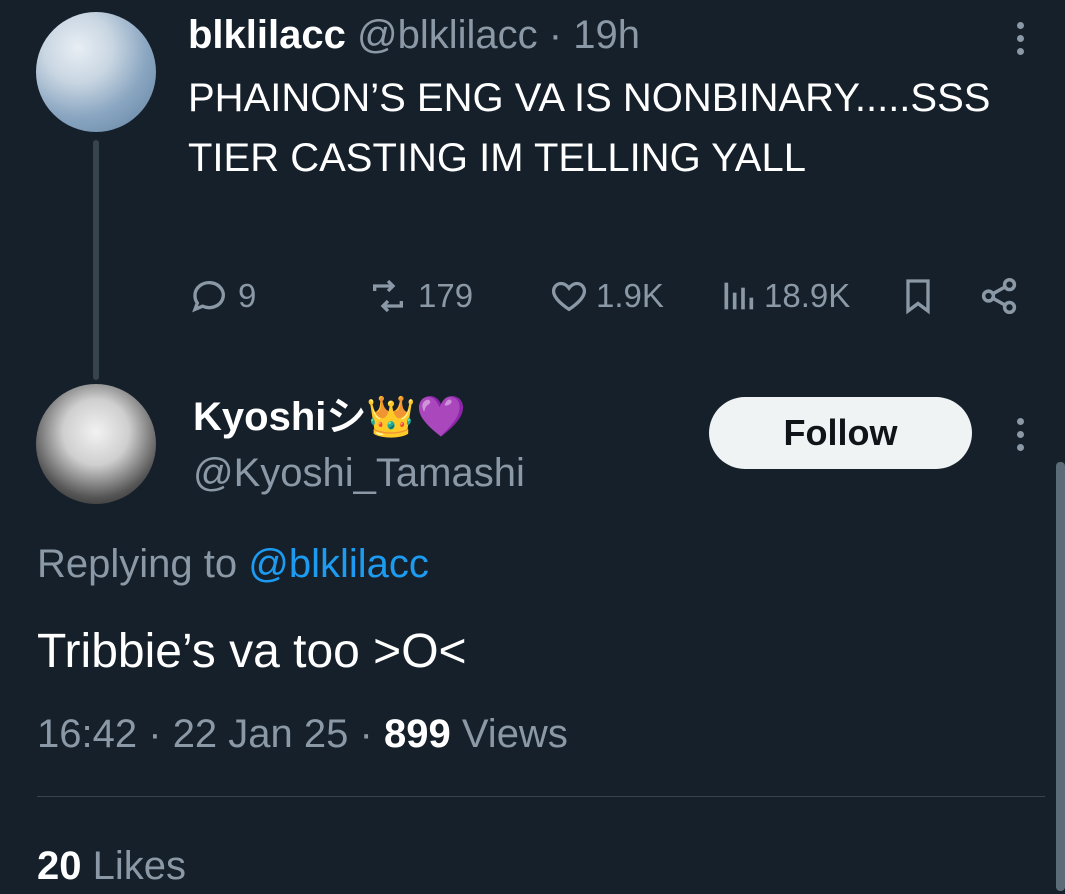 This screenshot has height=894, width=1065. What do you see at coordinates (630, 295) in the screenshot?
I see `like-count: 1.9K` at bounding box center [630, 295].